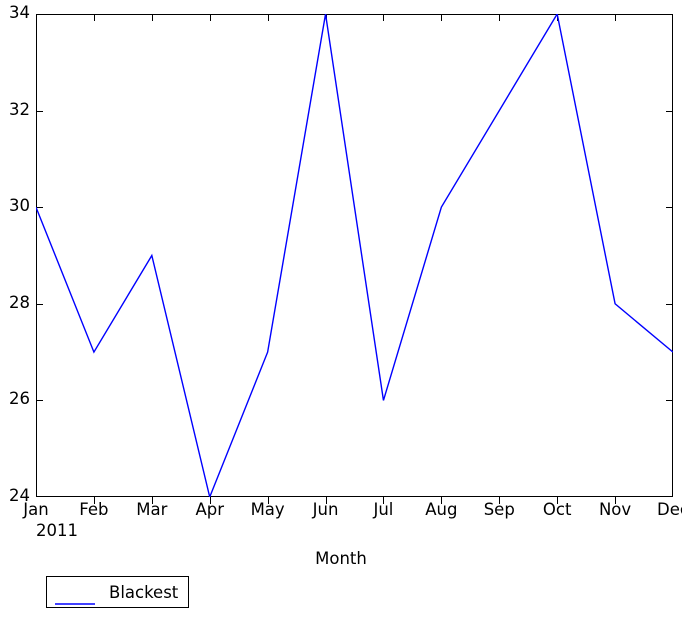 This screenshot has width=682, height=621. What do you see at coordinates (75, 598) in the screenshot?
I see `legend-line-swatch` at bounding box center [75, 598].